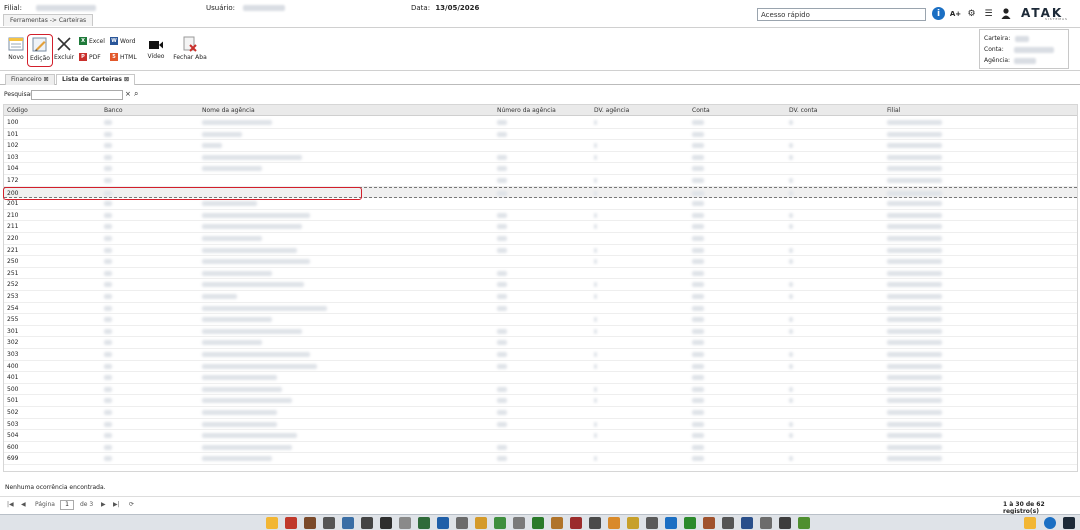  What do you see at coordinates (893, 110) in the screenshot?
I see `col-filial: Filial` at bounding box center [893, 110].